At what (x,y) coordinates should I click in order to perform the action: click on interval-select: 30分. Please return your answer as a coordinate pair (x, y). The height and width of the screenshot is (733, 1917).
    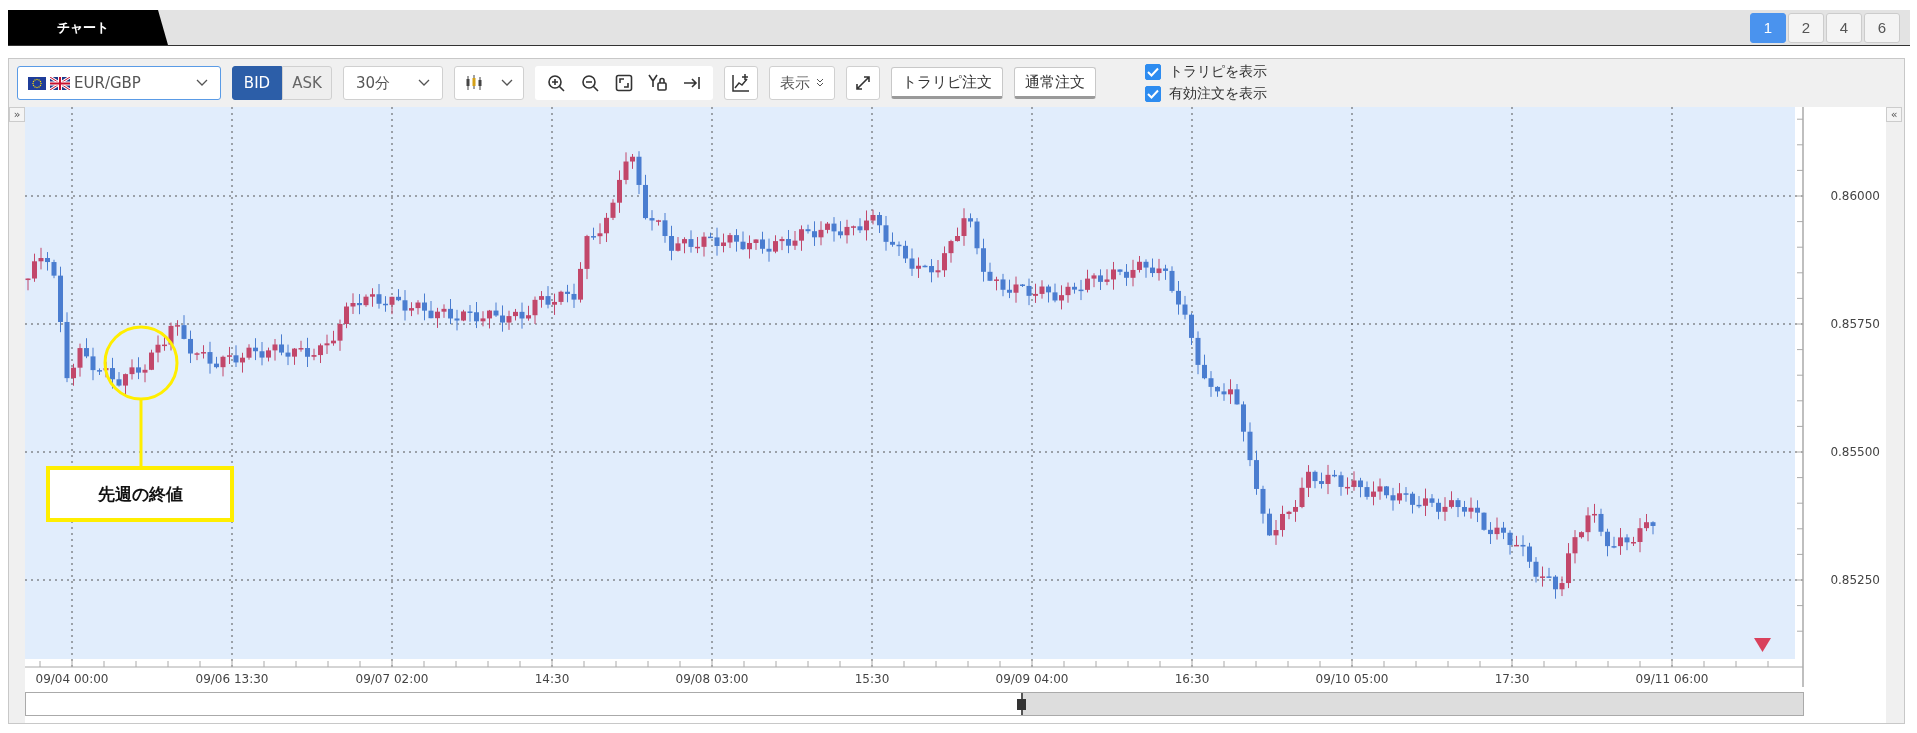
    Looking at the image, I should click on (393, 83).